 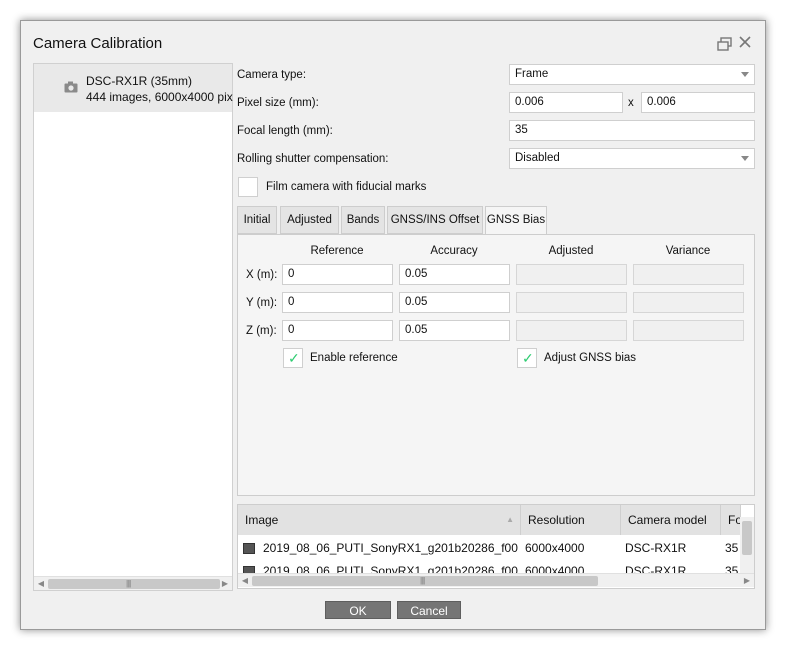 What do you see at coordinates (510, 519) in the screenshot?
I see `sort-up-icon: ▲` at bounding box center [510, 519].